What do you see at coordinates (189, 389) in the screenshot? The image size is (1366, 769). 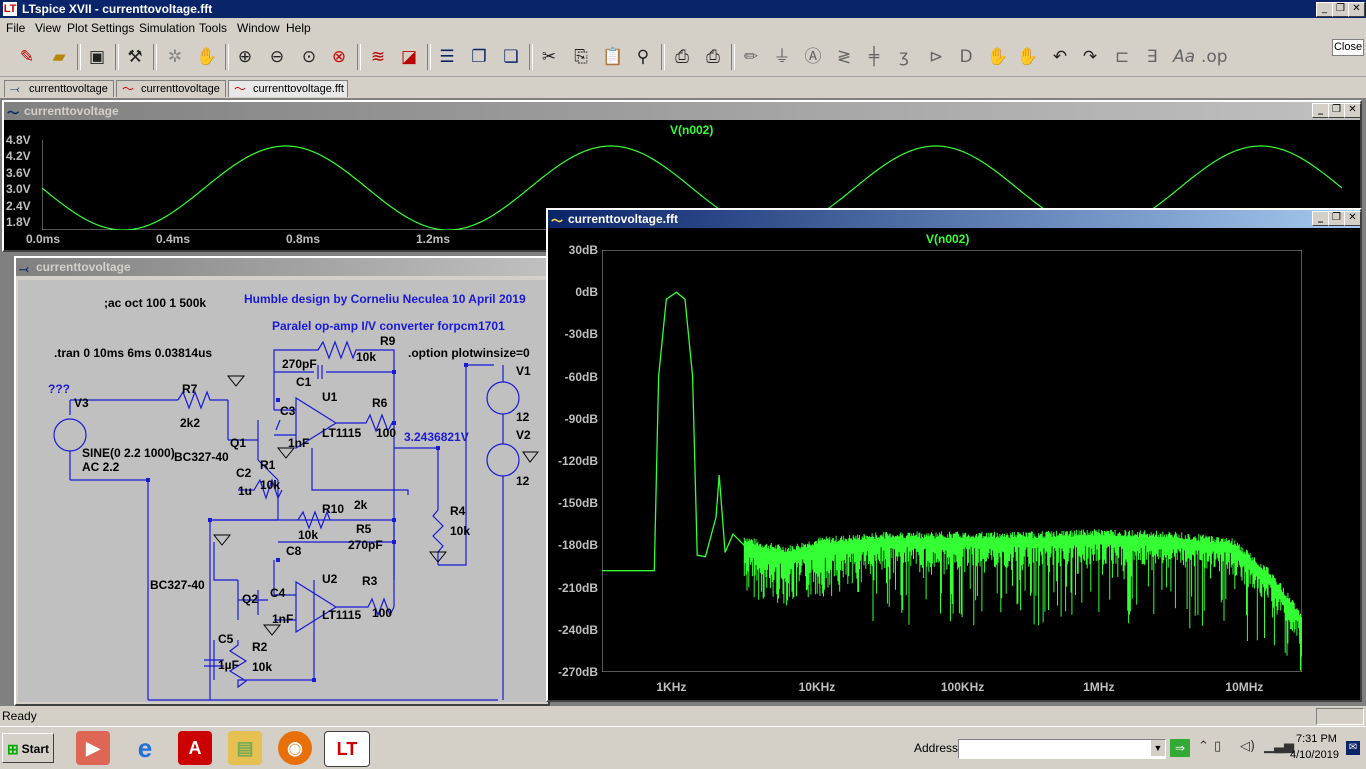 I see `component-label: R7` at bounding box center [189, 389].